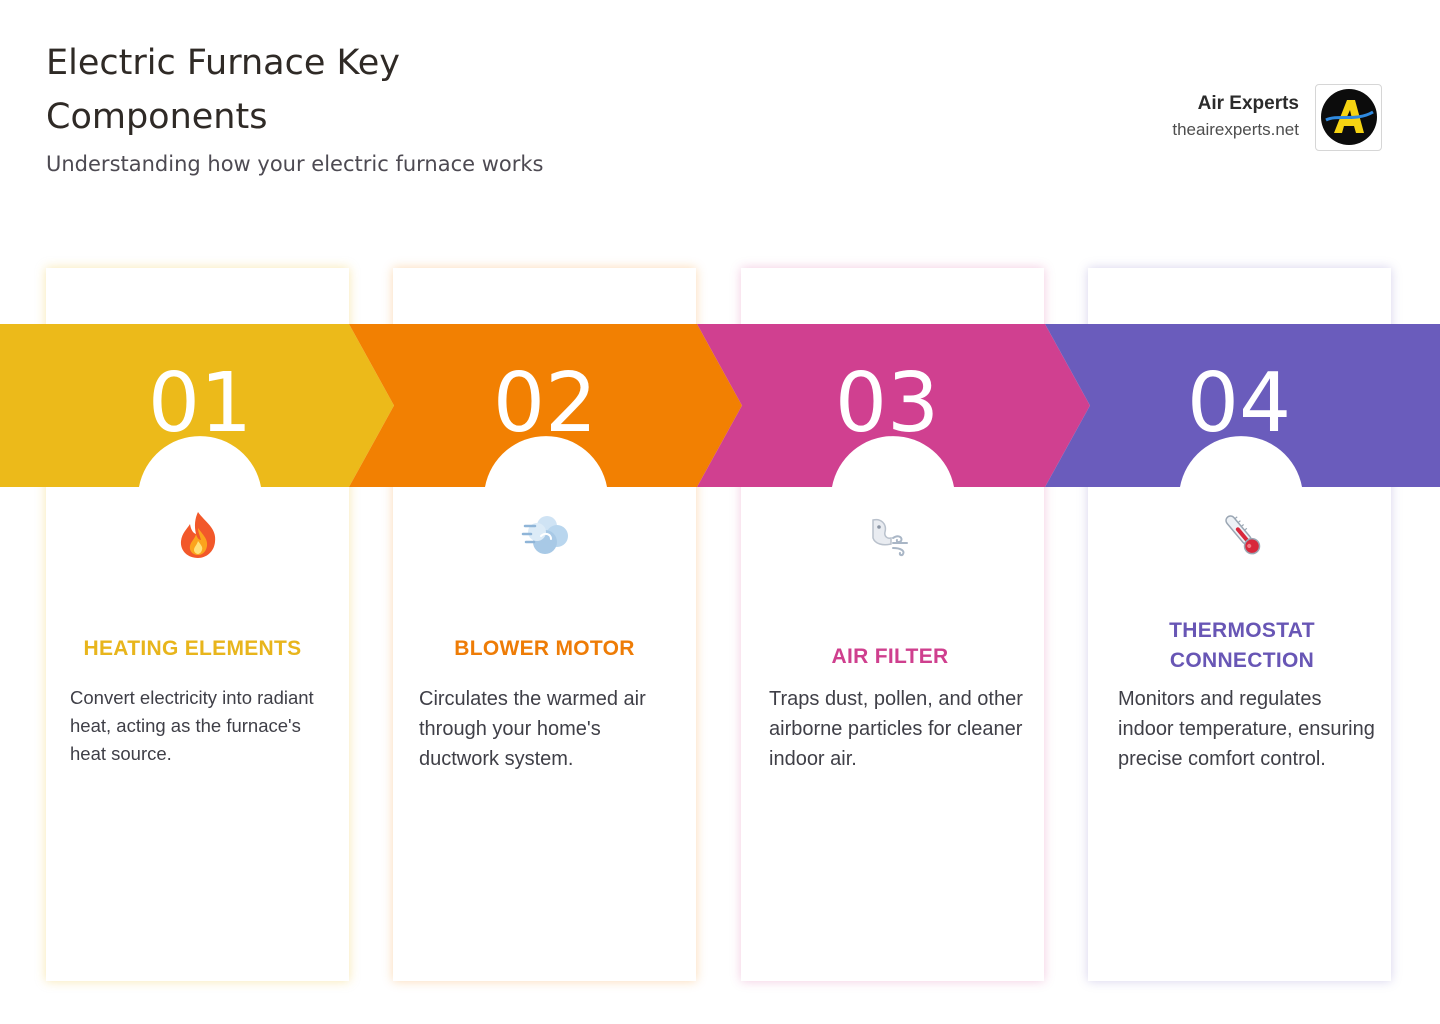  I want to click on step-title-1: HEATING ELEMENTS, so click(192, 648).